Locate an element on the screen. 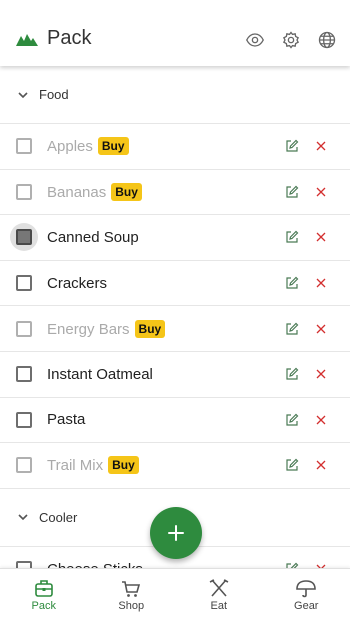 The width and height of the screenshot is (350, 622). item-name-text: Crackers is located at coordinates (77, 283).